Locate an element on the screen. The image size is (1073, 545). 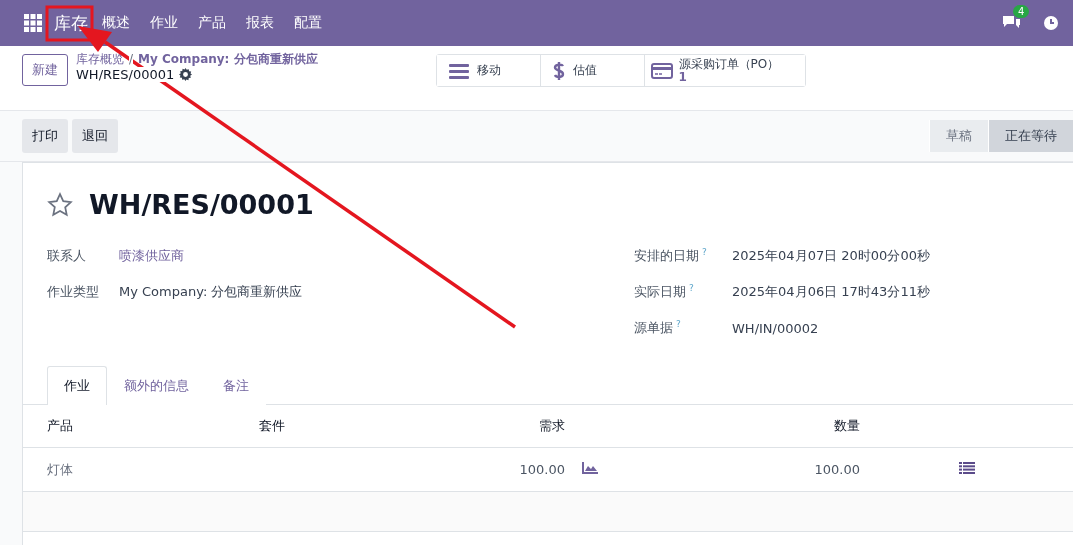
highlight-frame is located at coordinates (69, 23).